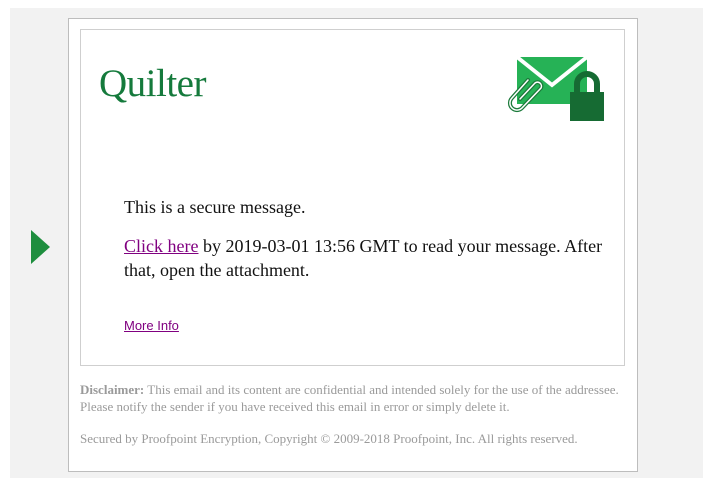 The image size is (713, 478). What do you see at coordinates (112, 389) in the screenshot?
I see `disclaimer-label: Disclaimer:` at bounding box center [112, 389].